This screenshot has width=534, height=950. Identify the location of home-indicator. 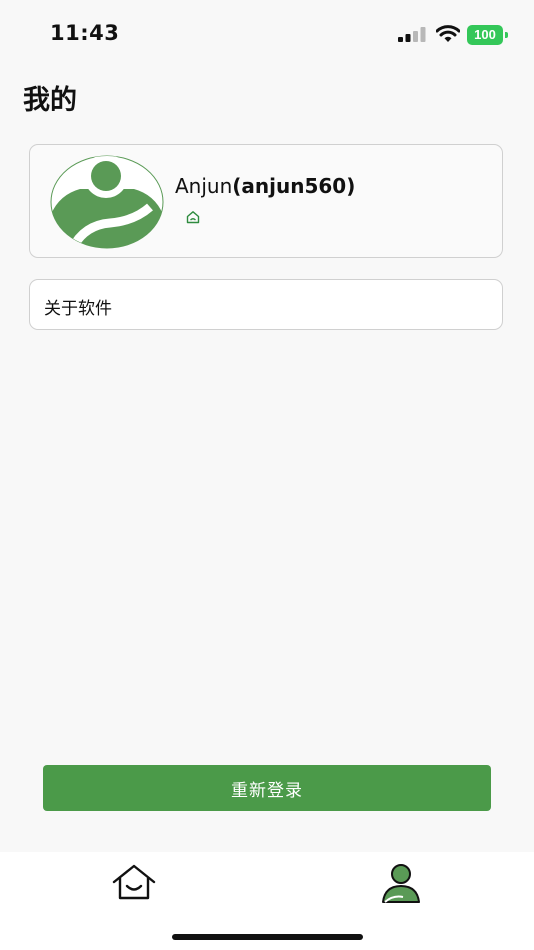
(267, 937).